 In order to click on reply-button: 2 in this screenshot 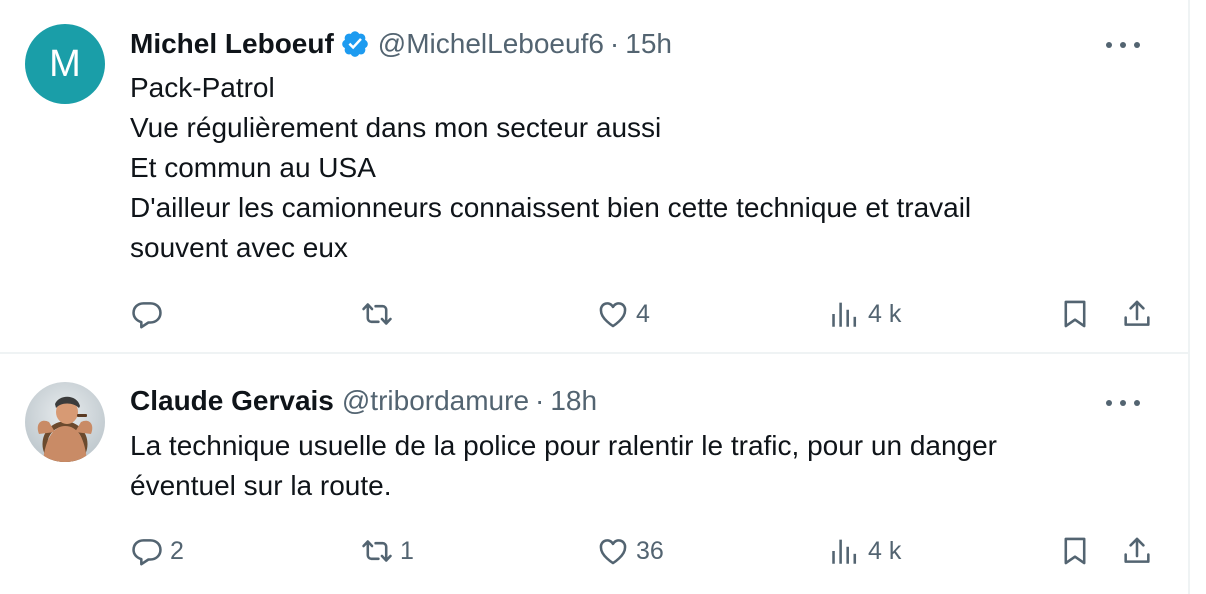, I will do `click(157, 551)`.